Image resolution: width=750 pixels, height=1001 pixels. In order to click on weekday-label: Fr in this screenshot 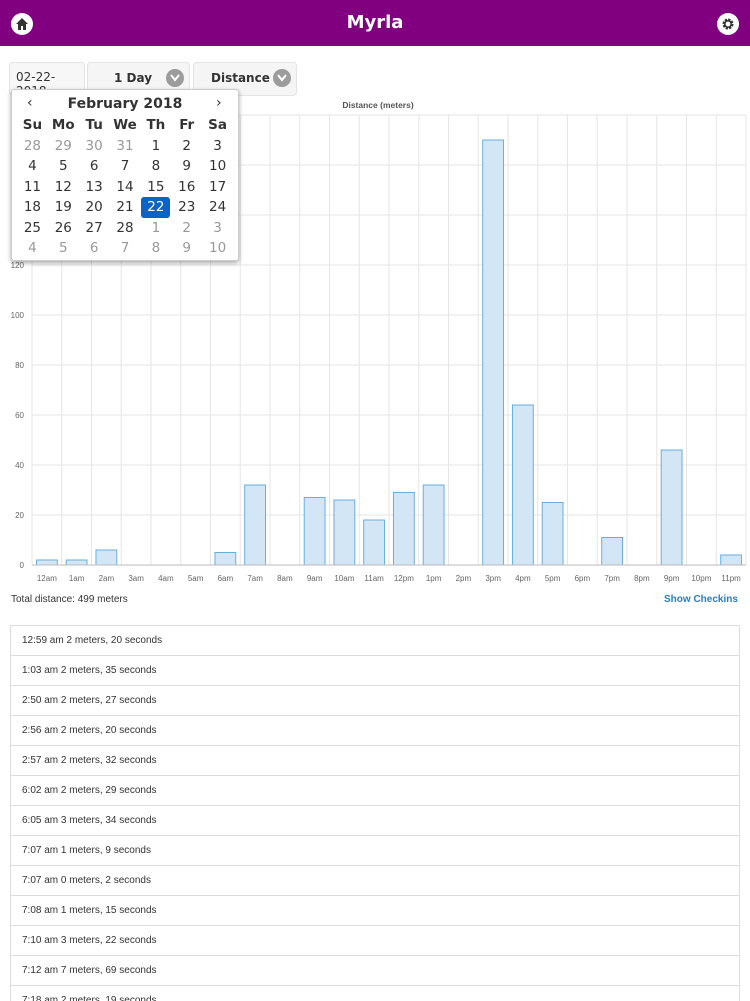, I will do `click(187, 125)`.